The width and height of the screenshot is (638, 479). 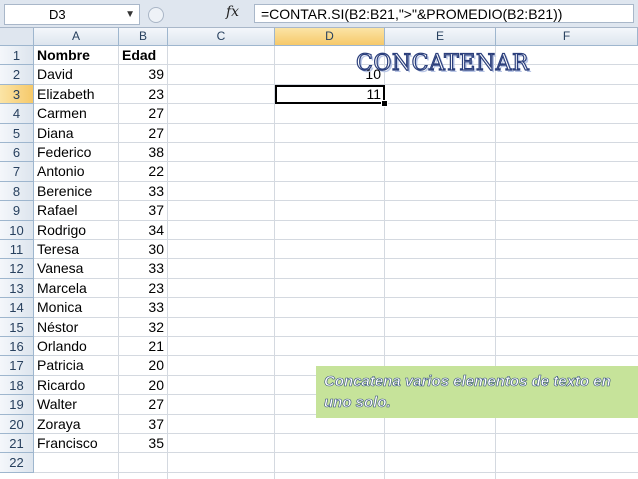 What do you see at coordinates (66, 94) in the screenshot?
I see `cell-a3: Elizabeth` at bounding box center [66, 94].